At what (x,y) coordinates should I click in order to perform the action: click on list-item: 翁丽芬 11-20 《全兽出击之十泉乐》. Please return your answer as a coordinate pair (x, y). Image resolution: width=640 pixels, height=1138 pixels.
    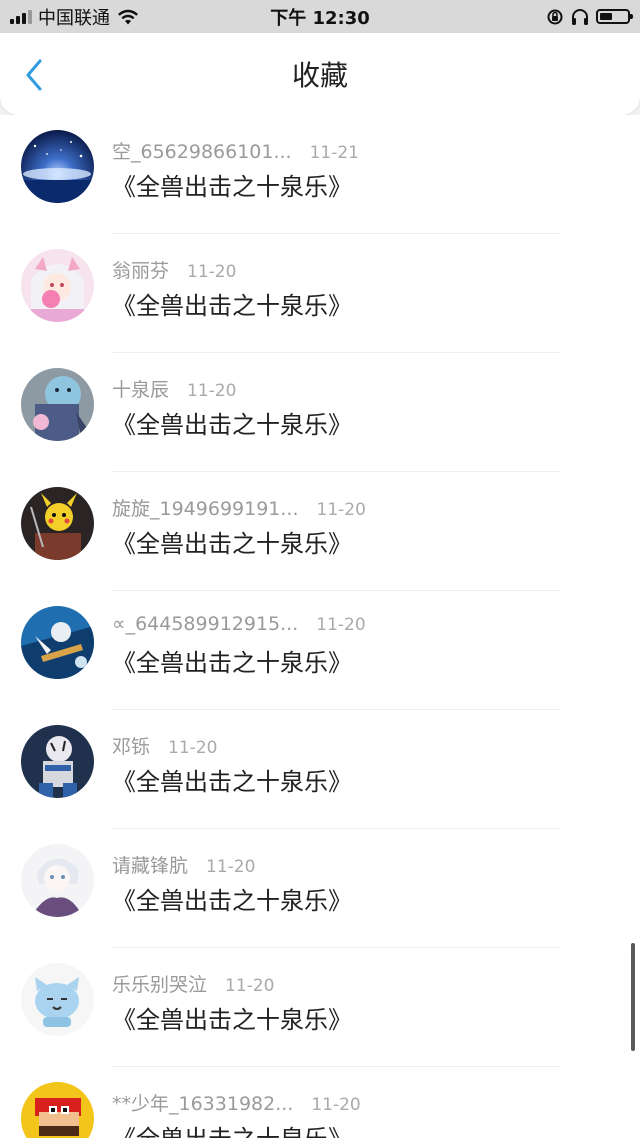
    Looking at the image, I should click on (320, 293).